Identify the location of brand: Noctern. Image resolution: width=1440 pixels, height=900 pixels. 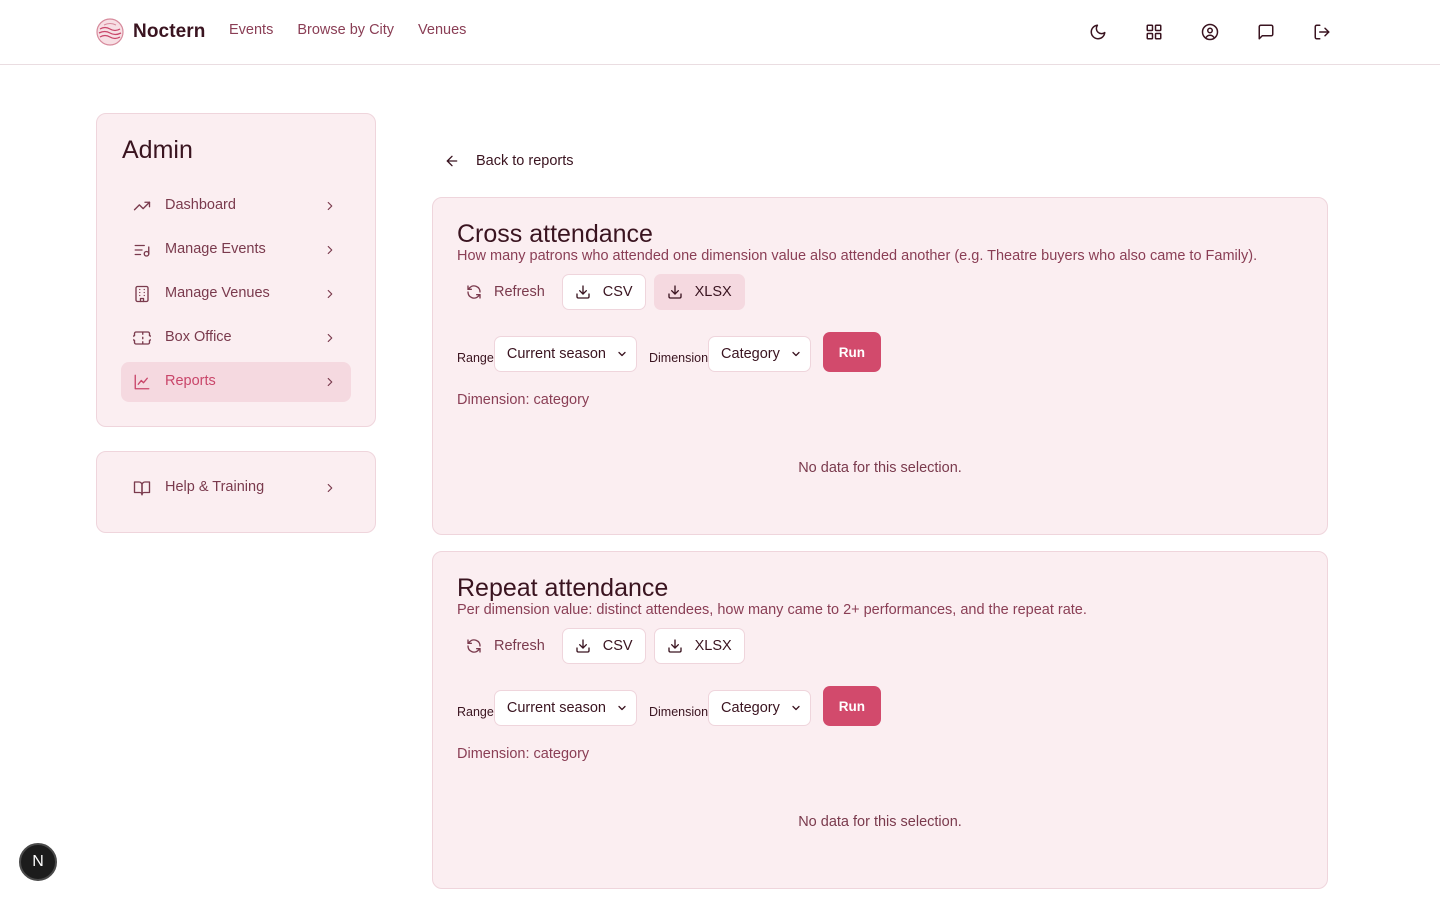
(151, 32).